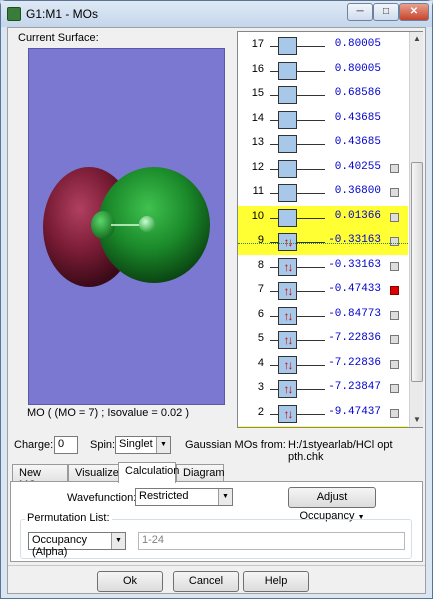 The image size is (433, 599). Describe the element at coordinates (323, 414) in the screenshot. I see `mo-row: 2 ↑↓ -9.47437` at that location.